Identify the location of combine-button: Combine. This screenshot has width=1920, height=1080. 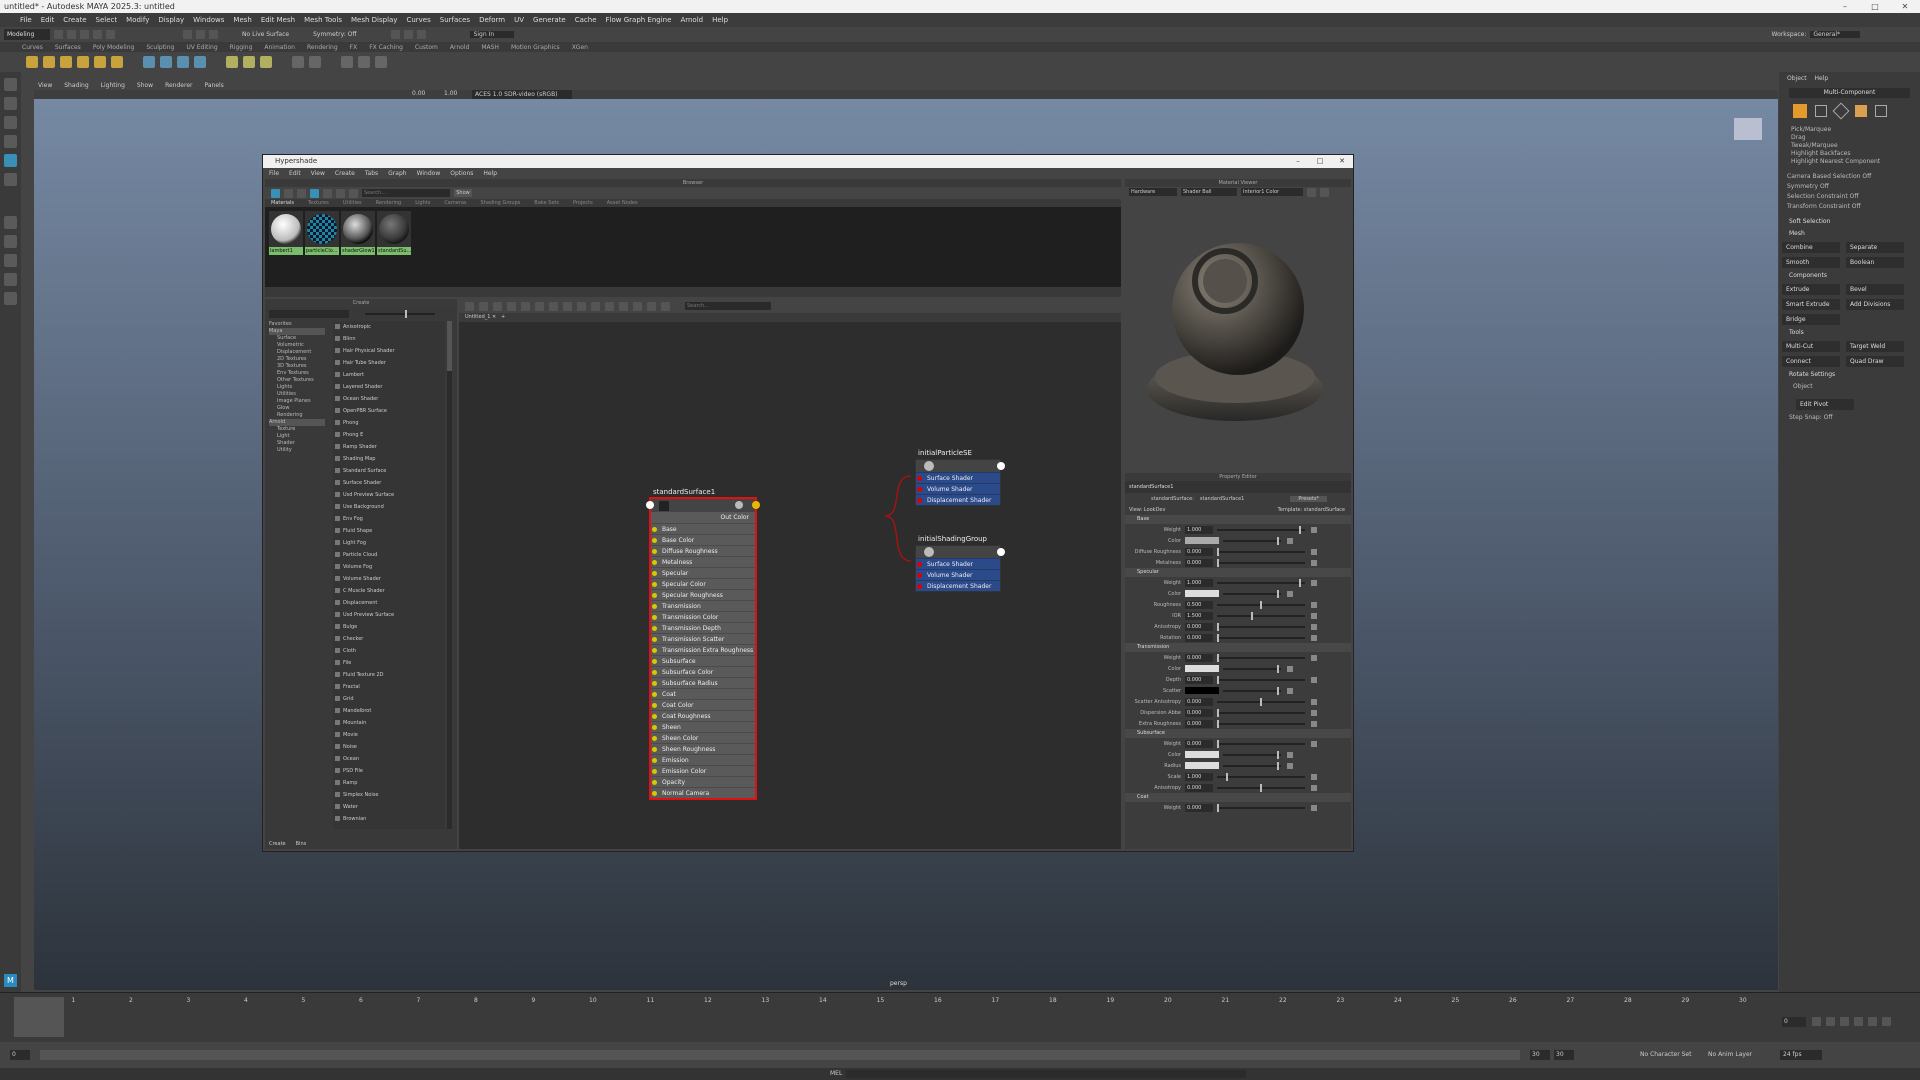
(1811, 247).